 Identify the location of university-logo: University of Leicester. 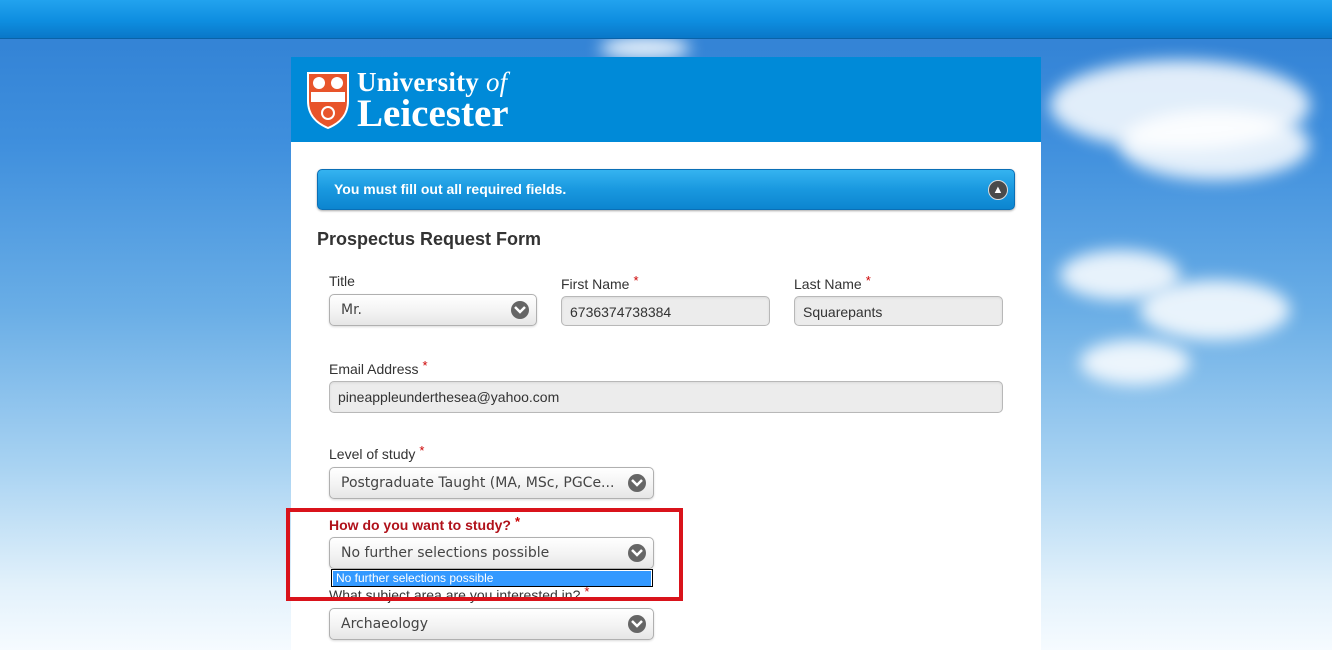
(433, 102).